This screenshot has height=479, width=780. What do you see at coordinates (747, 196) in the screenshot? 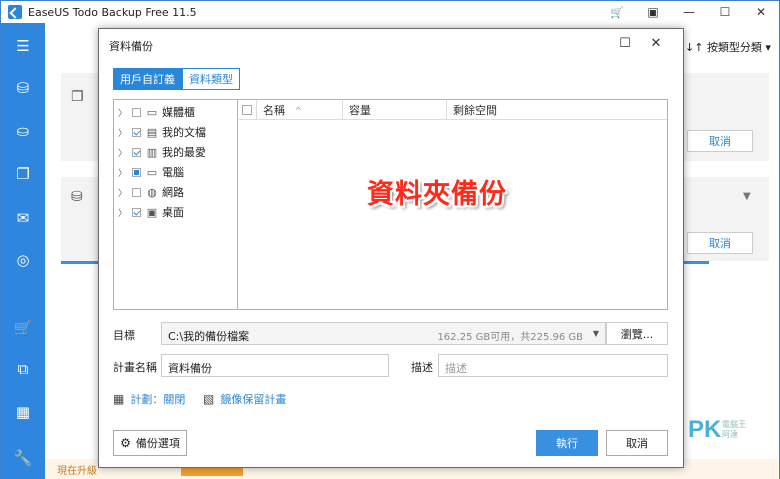
I see `expand-icon: ▼` at bounding box center [747, 196].